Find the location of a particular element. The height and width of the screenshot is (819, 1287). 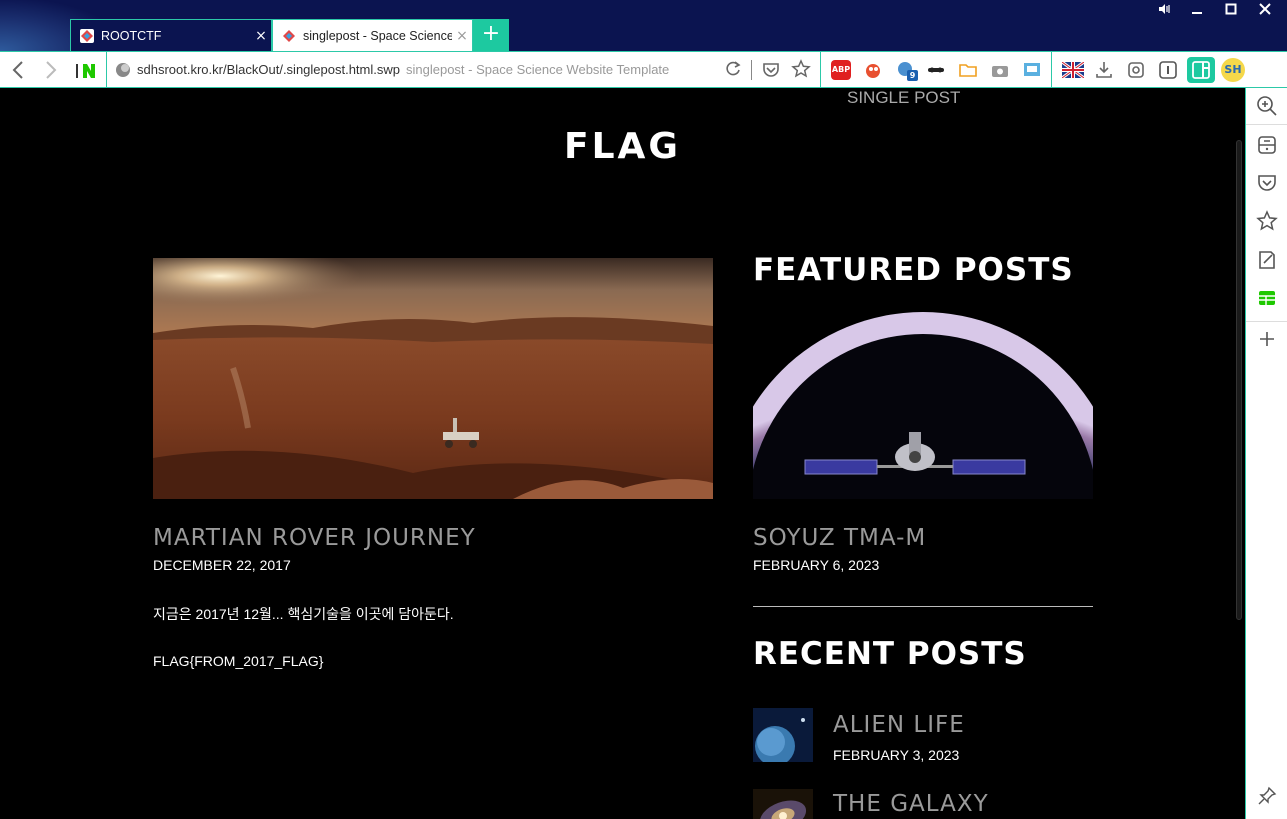

address-divider is located at coordinates (751, 70).